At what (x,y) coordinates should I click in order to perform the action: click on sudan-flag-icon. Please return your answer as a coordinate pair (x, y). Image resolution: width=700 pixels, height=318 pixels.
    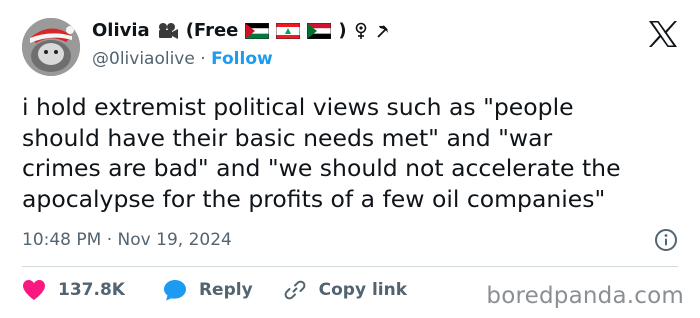
    Looking at the image, I should click on (319, 31).